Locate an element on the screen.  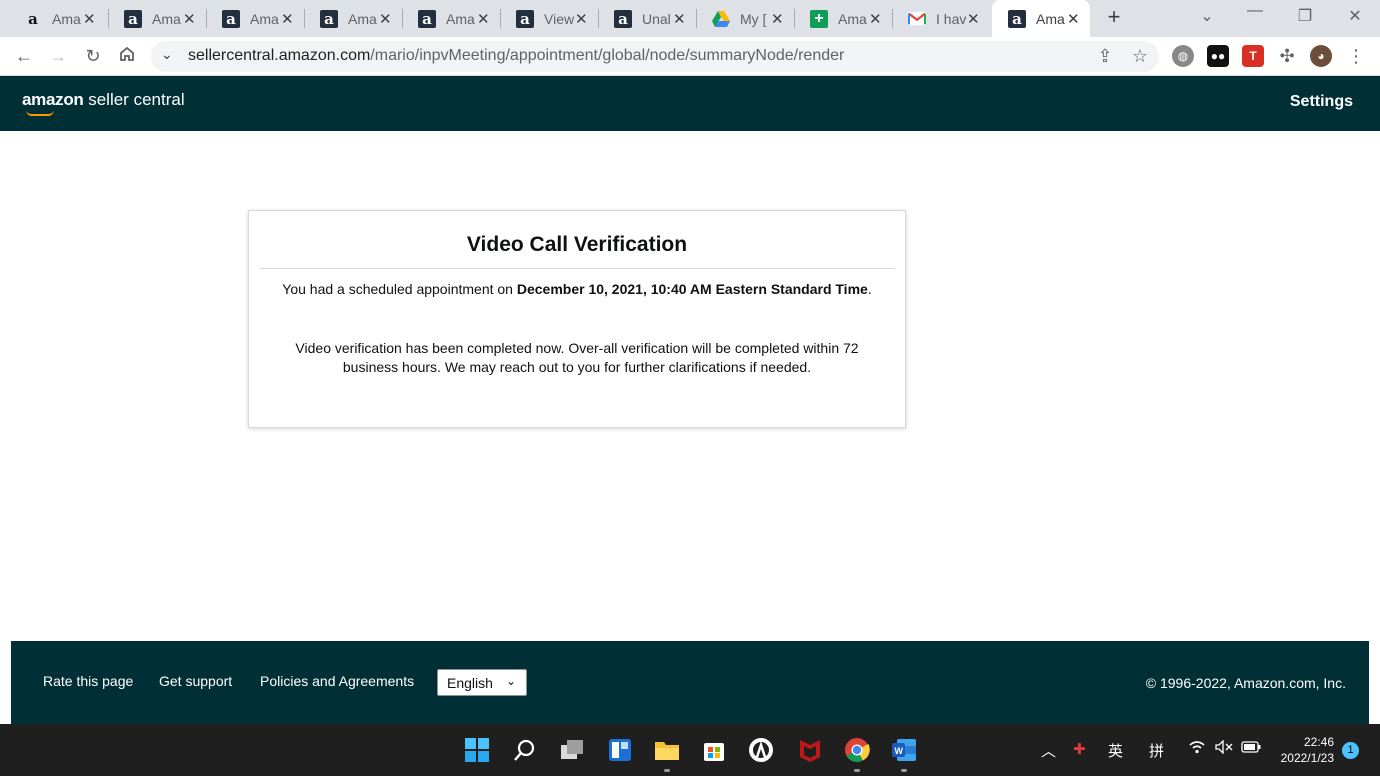
browser-tab: a View ✕ is located at coordinates (549, 18).